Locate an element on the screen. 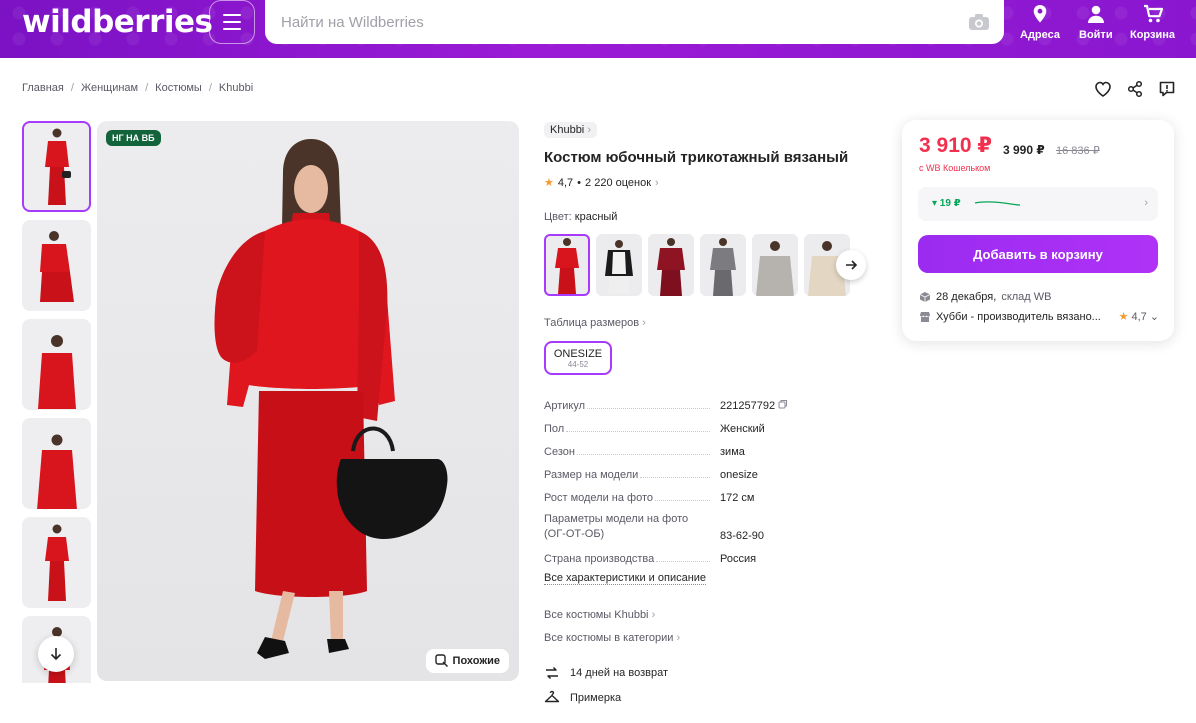 The image size is (1196, 723). similar-search-icon is located at coordinates (441, 661).